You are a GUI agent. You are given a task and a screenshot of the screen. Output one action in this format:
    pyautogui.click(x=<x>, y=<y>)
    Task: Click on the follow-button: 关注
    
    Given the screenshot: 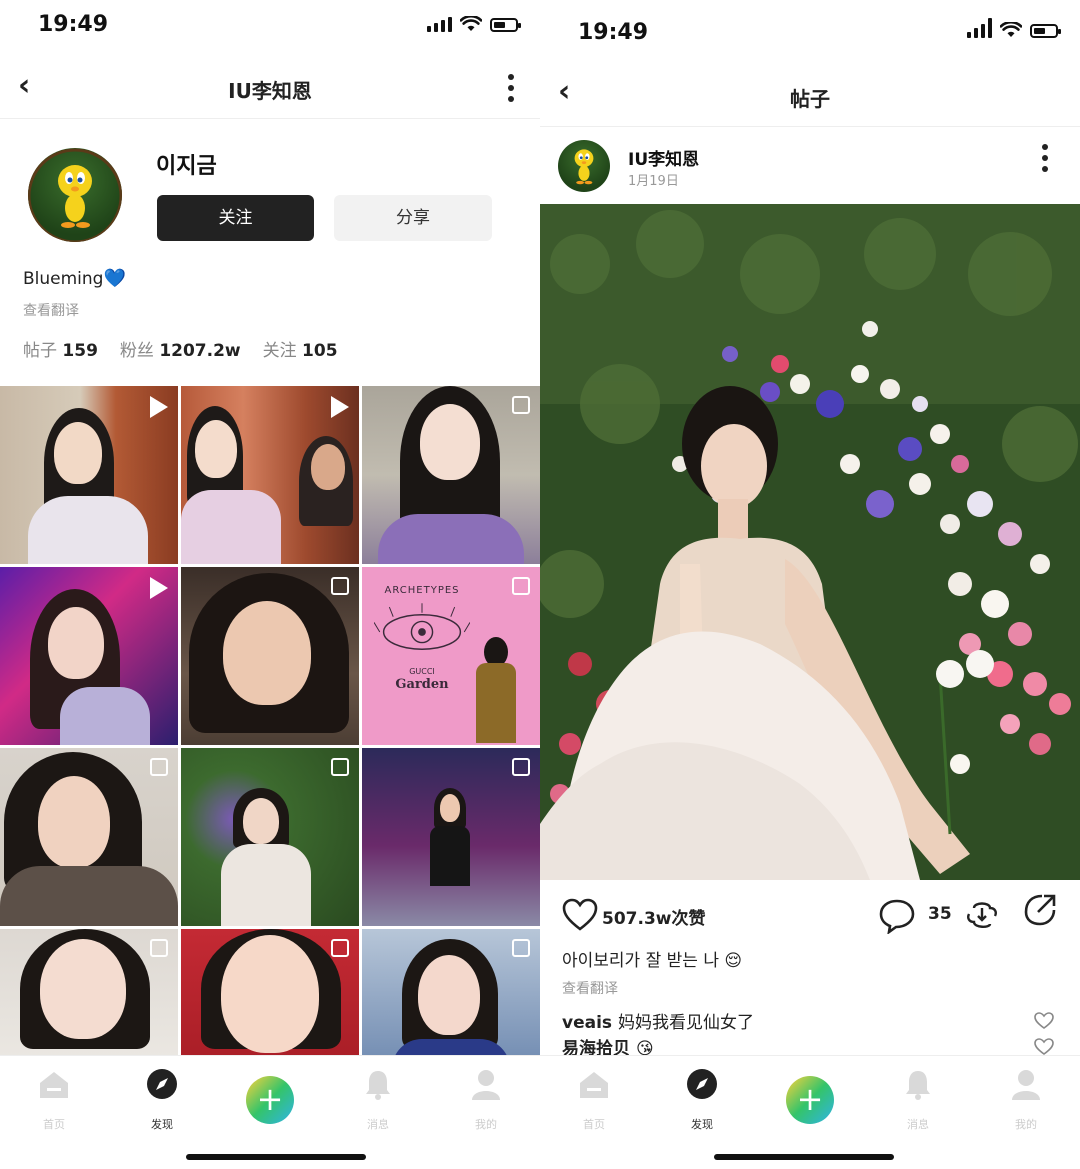 What is the action you would take?
    pyautogui.click(x=235, y=218)
    